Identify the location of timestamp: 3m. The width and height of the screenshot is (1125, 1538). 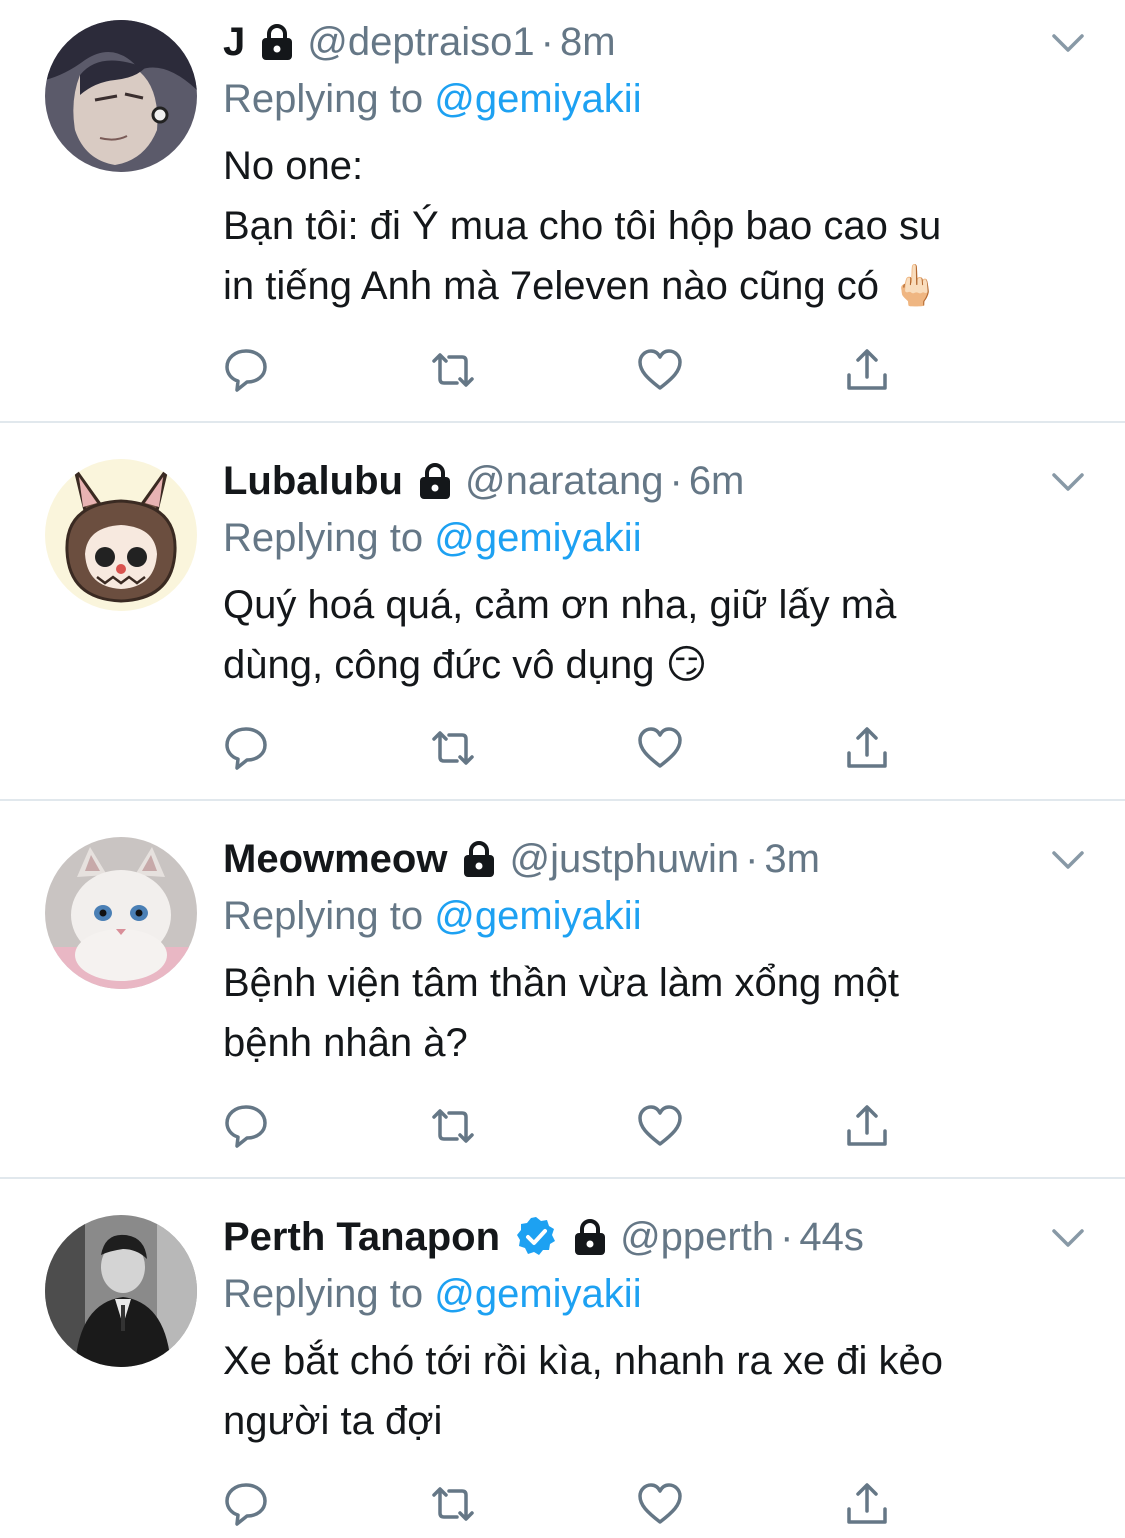
(792, 859).